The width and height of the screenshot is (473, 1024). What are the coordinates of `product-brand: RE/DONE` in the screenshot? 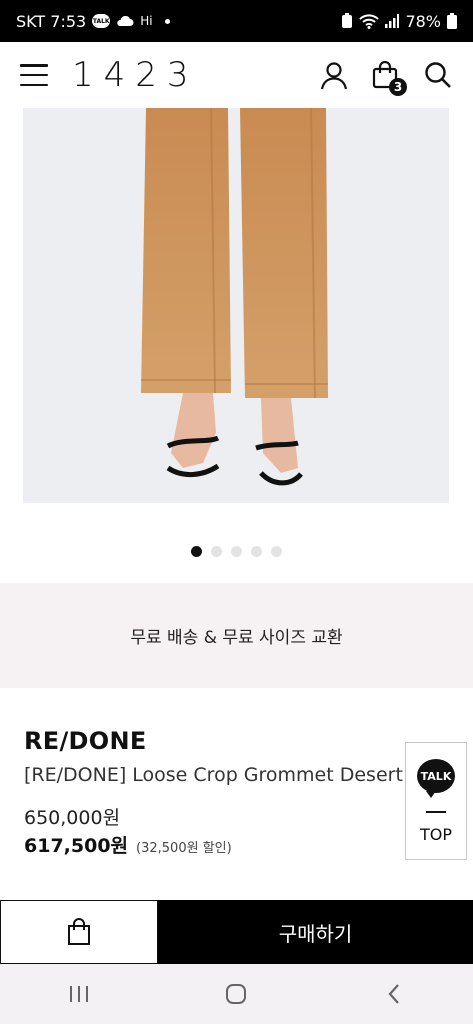 It's located at (85, 741).